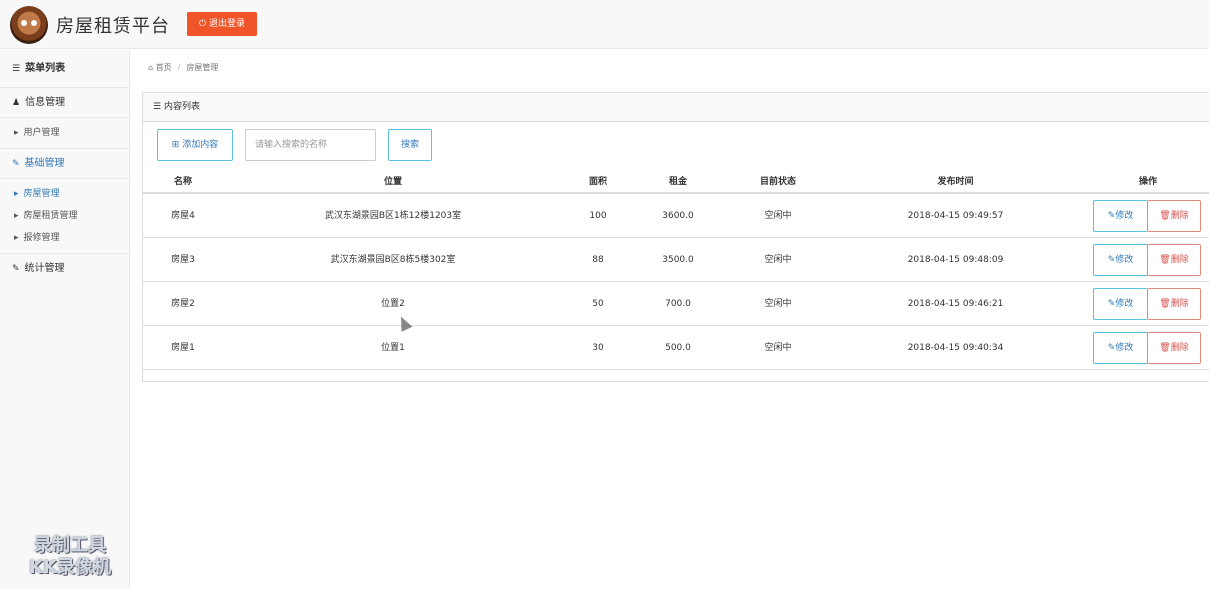 The height and width of the screenshot is (589, 1209). Describe the element at coordinates (604, 24) in the screenshot. I see `top-header: 房屋租赁平台 ⏻ 退出登录` at that location.